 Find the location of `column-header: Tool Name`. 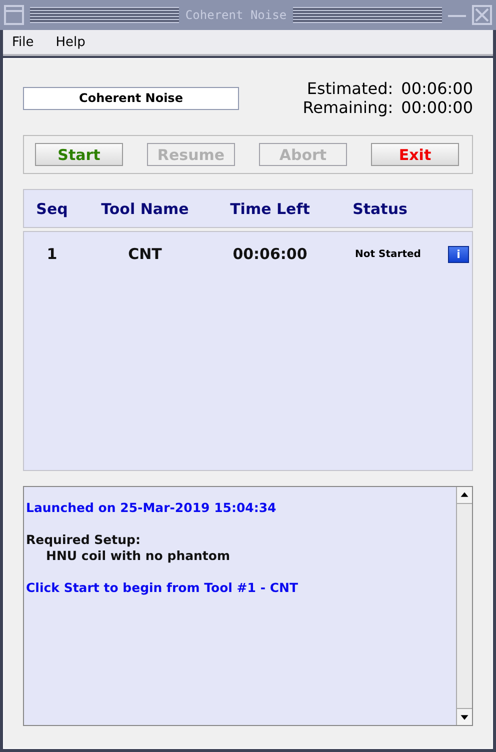

column-header: Tool Name is located at coordinates (145, 209).